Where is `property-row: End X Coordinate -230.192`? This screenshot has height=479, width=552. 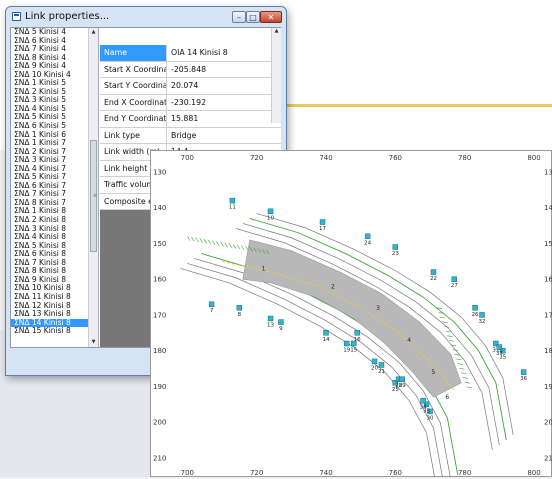
property-row: End X Coordinate -230.192 is located at coordinates (190, 102).